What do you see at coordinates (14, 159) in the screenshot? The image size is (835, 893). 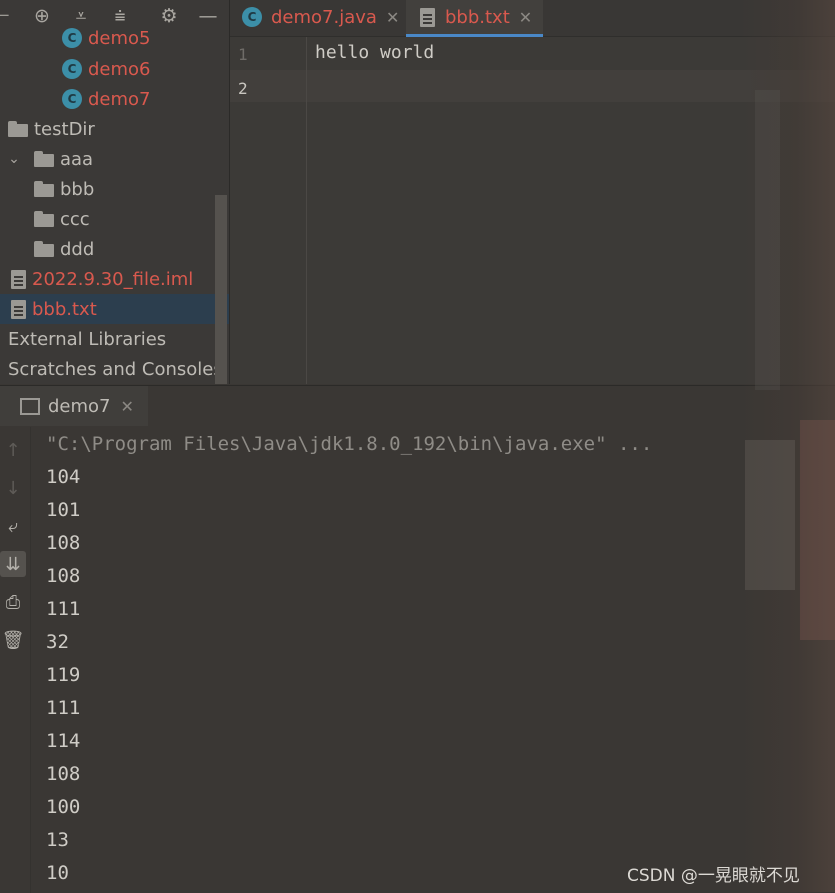 I see `chevron-down-icon: ⌄` at bounding box center [14, 159].